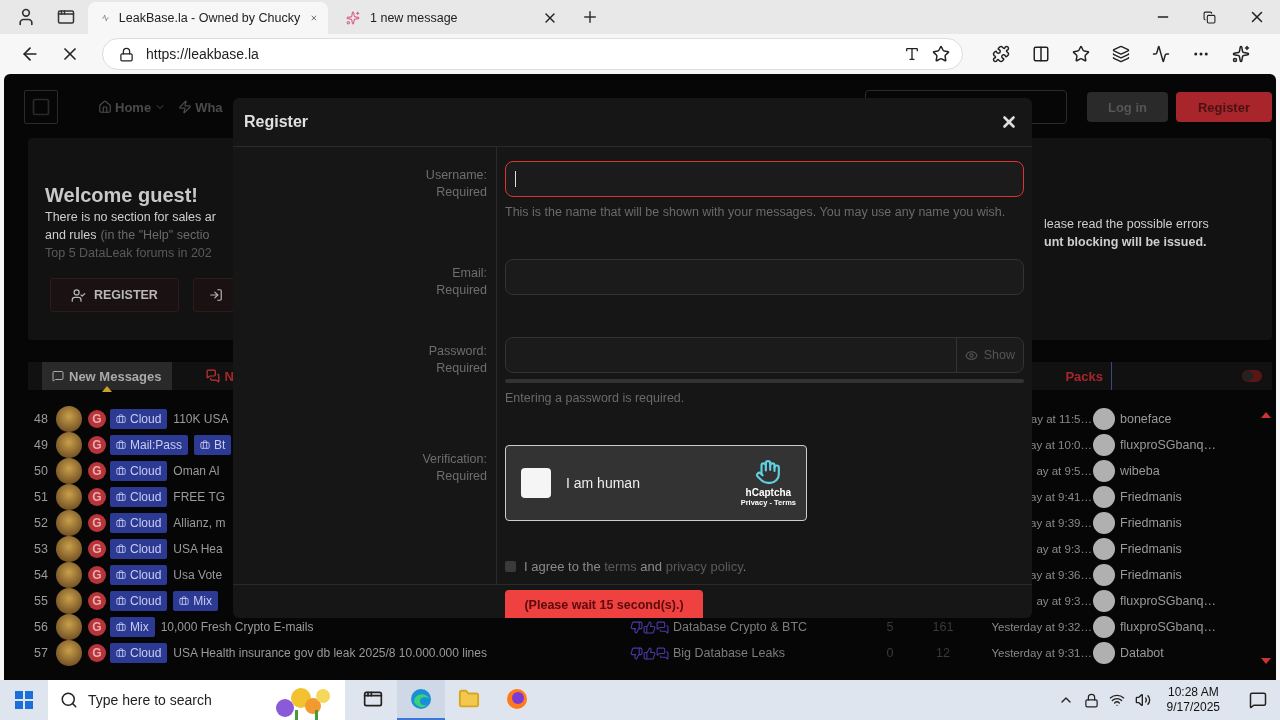  Describe the element at coordinates (604, 604) in the screenshot. I see `submit-button: (Please wait 15 second(s).)` at that location.